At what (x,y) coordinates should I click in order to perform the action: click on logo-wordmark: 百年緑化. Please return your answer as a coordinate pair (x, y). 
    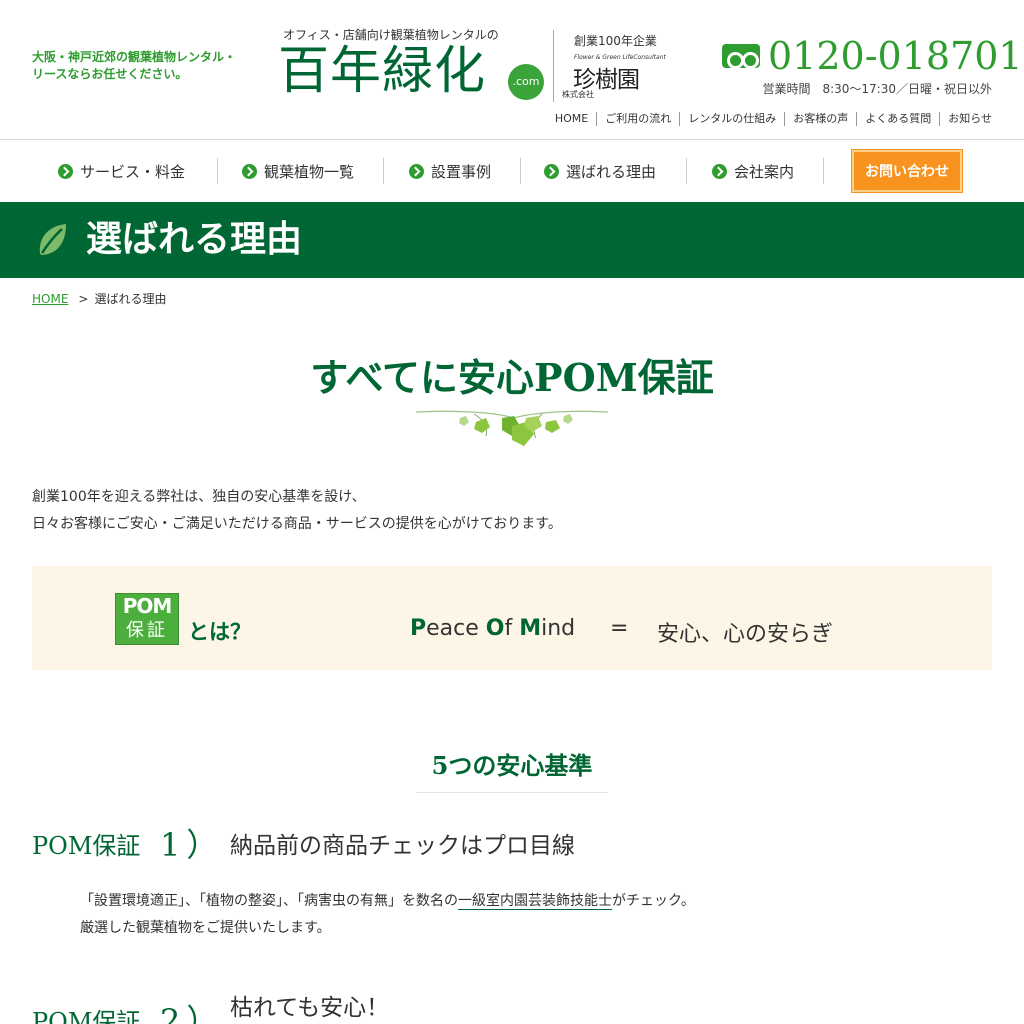
    Looking at the image, I should click on (382, 71).